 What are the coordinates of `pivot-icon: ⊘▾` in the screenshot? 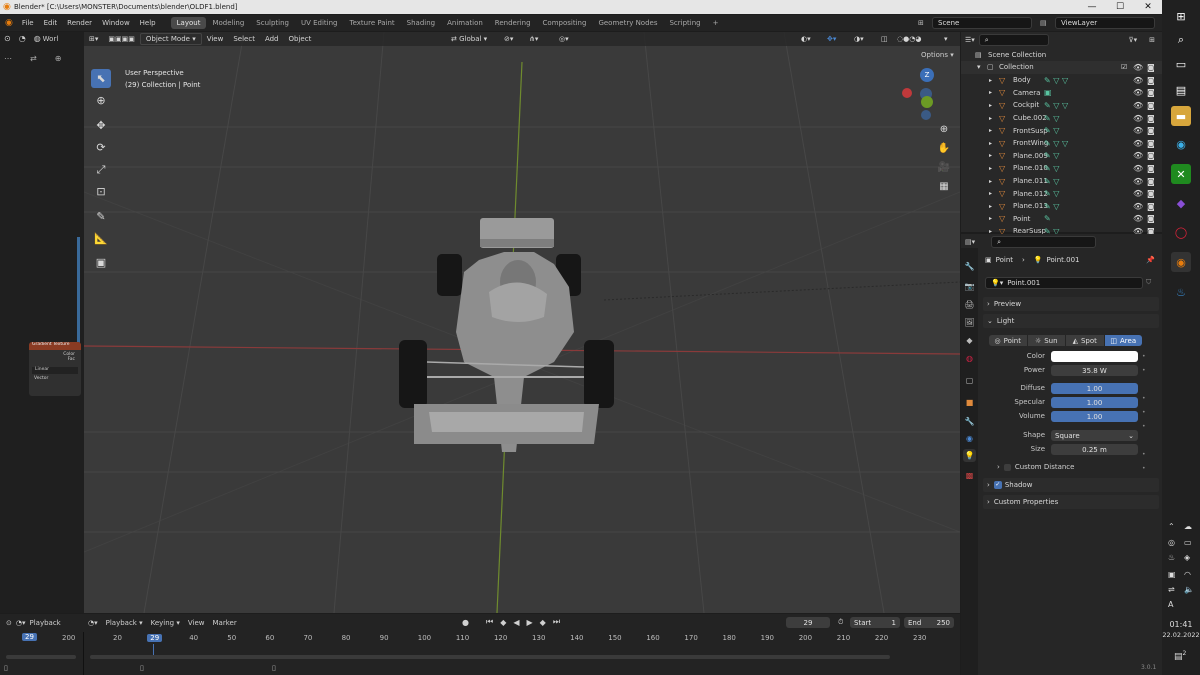 It's located at (508, 39).